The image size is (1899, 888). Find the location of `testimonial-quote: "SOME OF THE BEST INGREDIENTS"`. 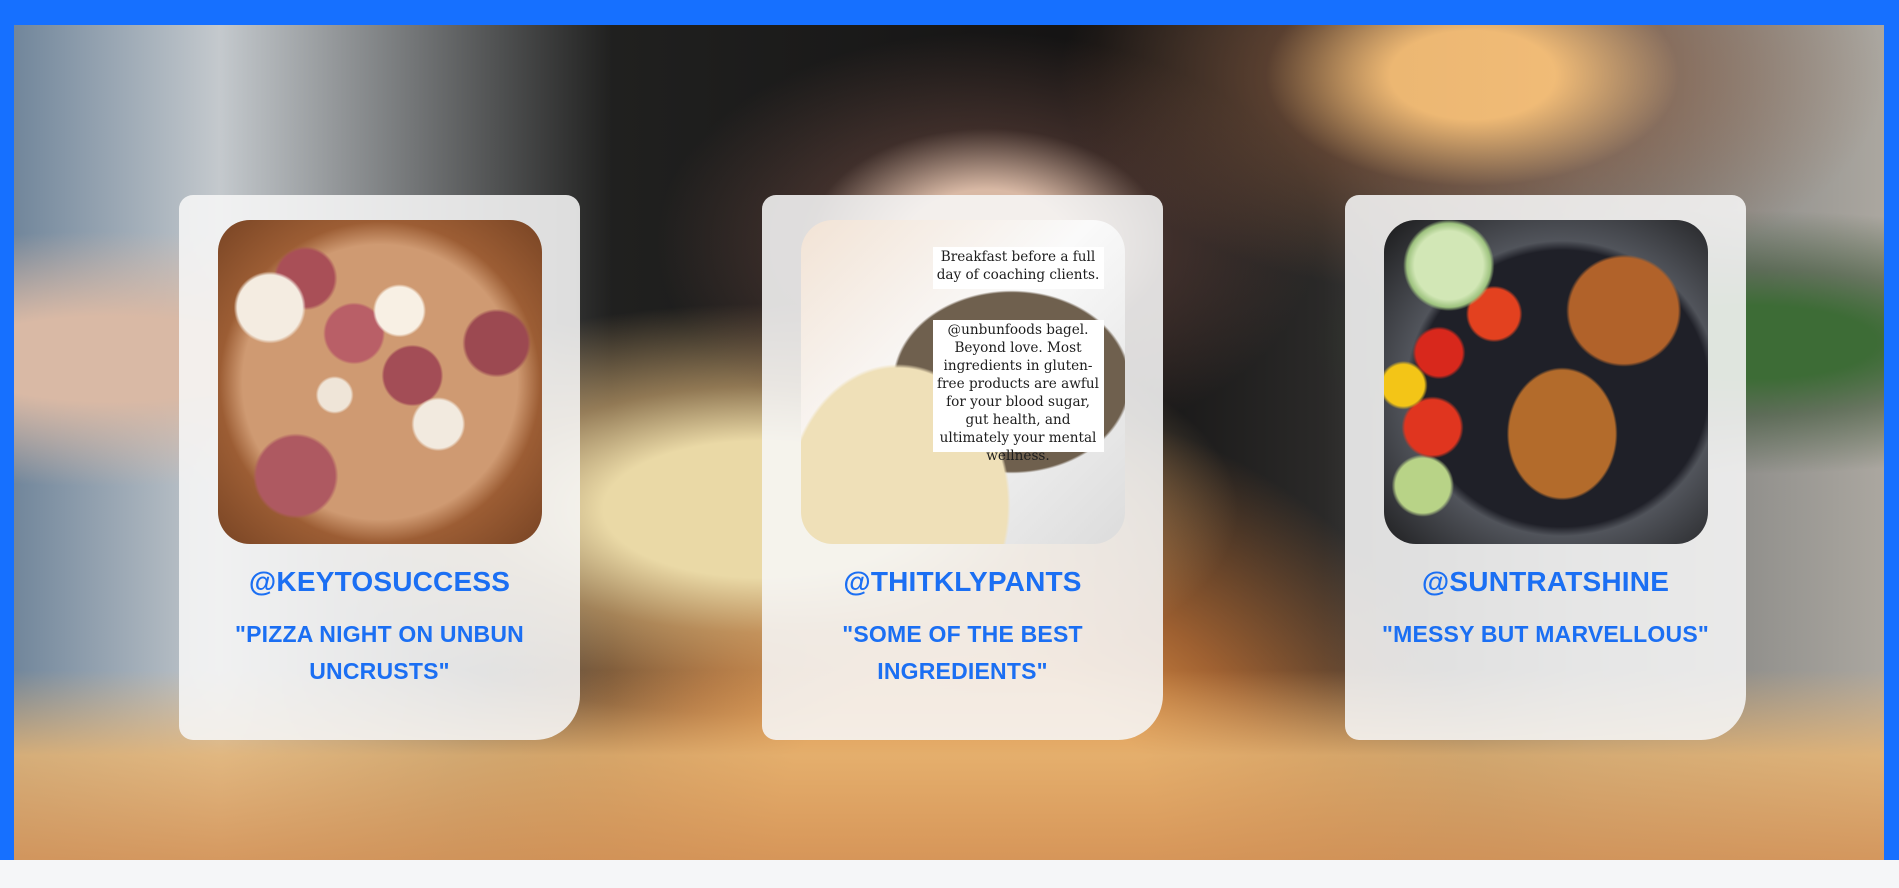

testimonial-quote: "SOME OF THE BEST INGREDIENTS" is located at coordinates (962, 652).